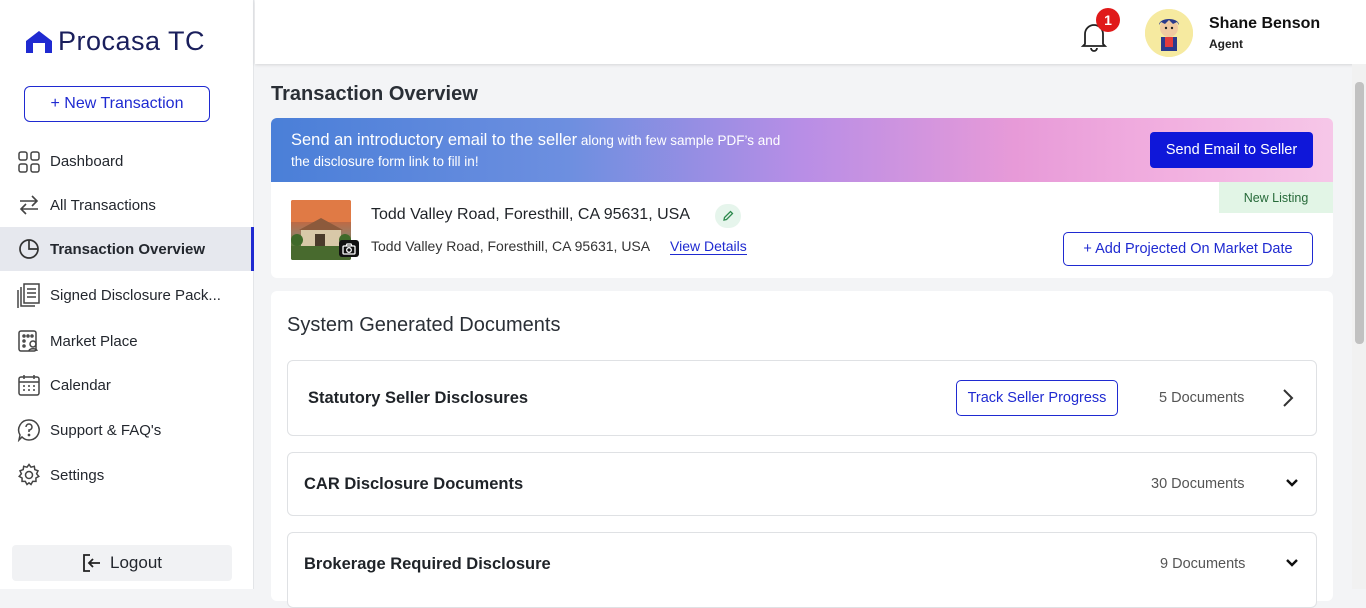 The height and width of the screenshot is (608, 1366). Describe the element at coordinates (29, 341) in the screenshot. I see `marketplace-icon` at that location.